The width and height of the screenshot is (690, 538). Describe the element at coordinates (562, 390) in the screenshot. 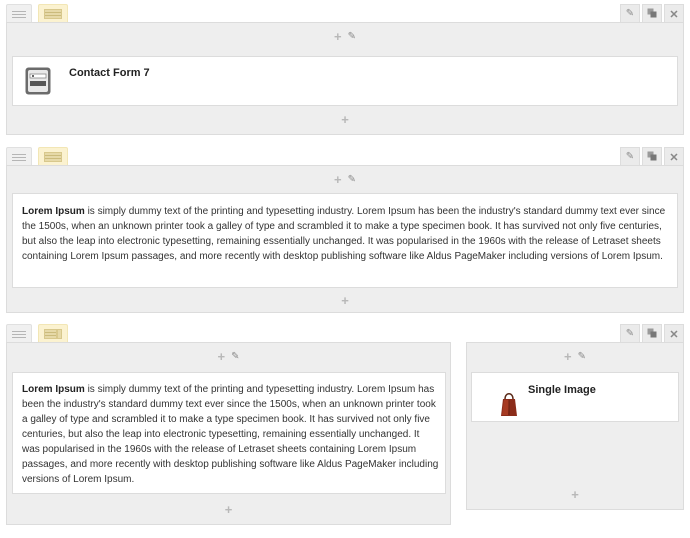

I see `widget-title: Single Image` at that location.